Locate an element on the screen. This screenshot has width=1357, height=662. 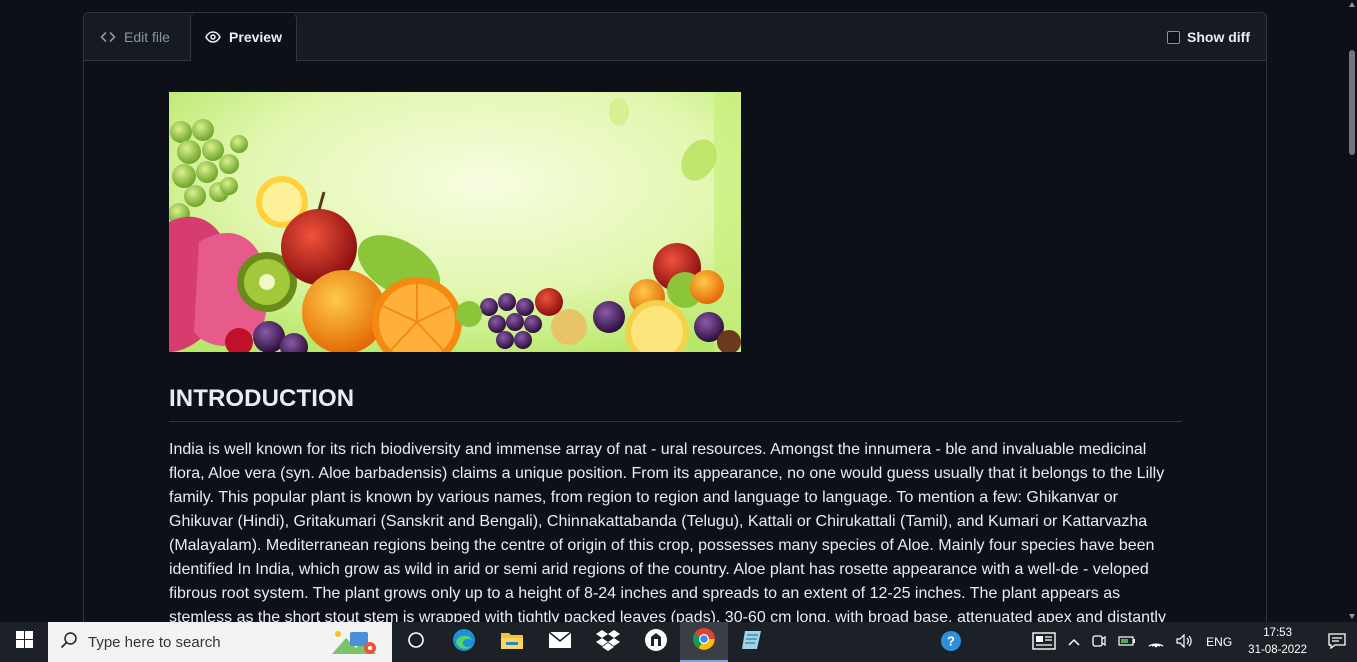
windows-logo-icon is located at coordinates (24, 642).